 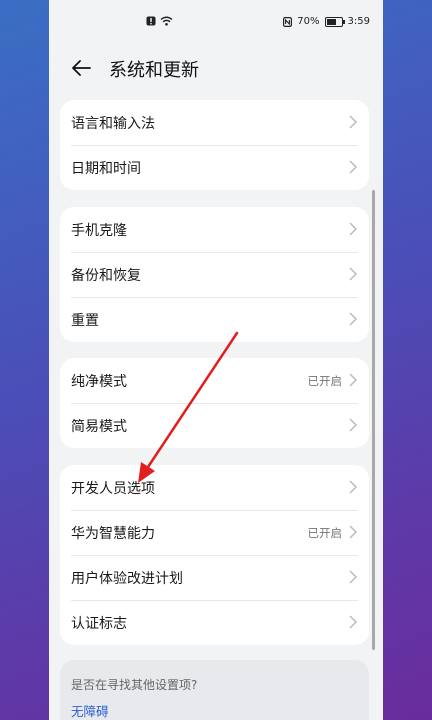 I want to click on alert-icon, so click(x=151, y=21).